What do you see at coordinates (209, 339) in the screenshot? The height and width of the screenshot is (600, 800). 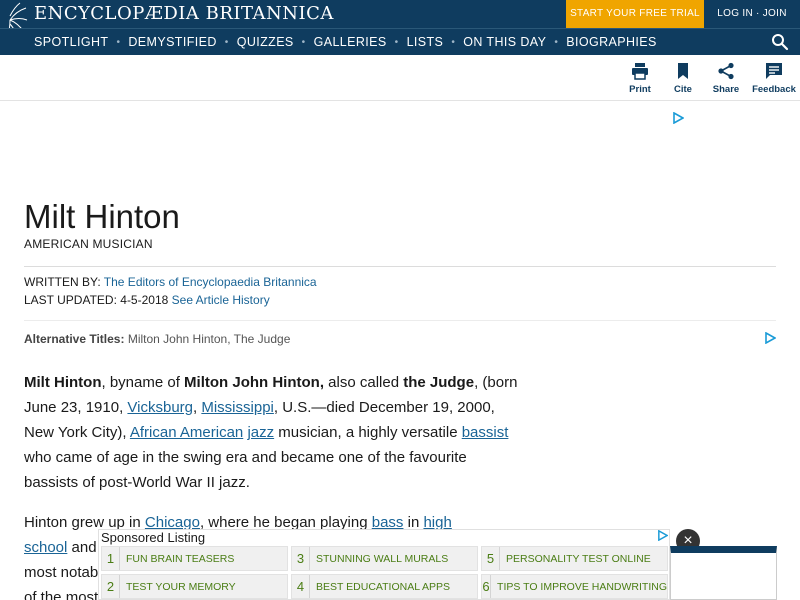 I see `alt-titles-value: Milton John Hinton, The Judge` at bounding box center [209, 339].